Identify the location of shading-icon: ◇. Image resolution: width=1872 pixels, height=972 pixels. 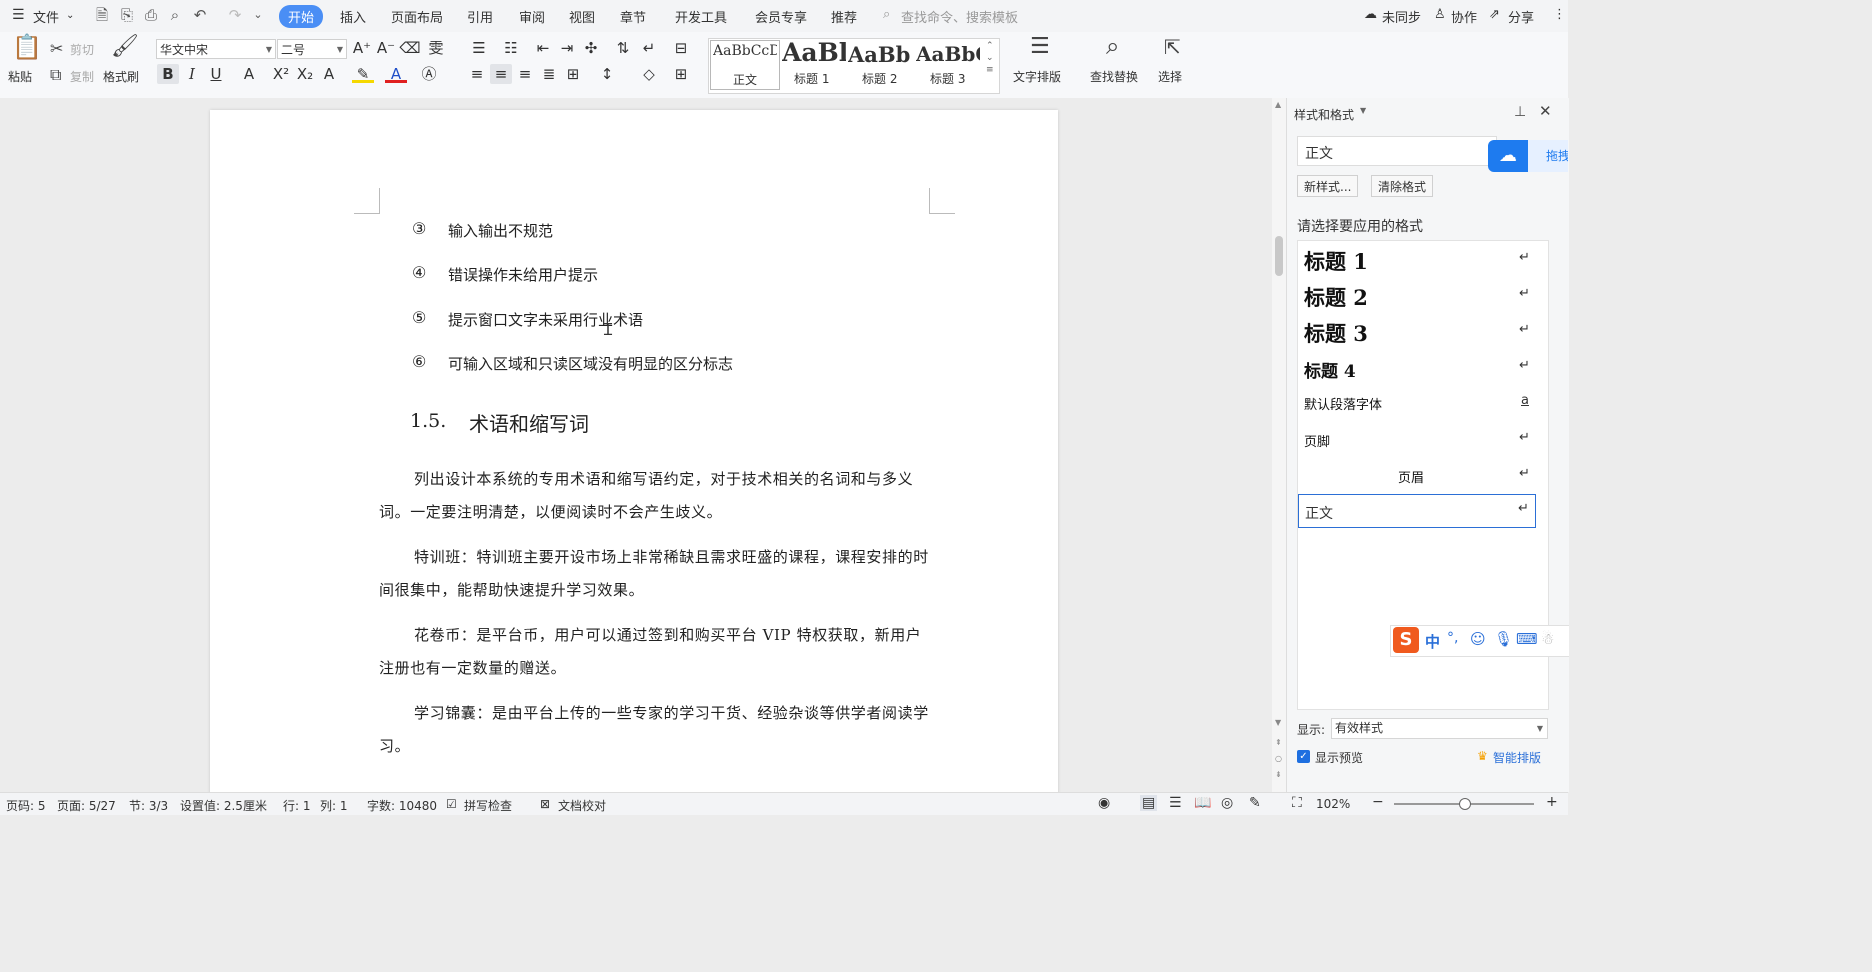
(649, 74).